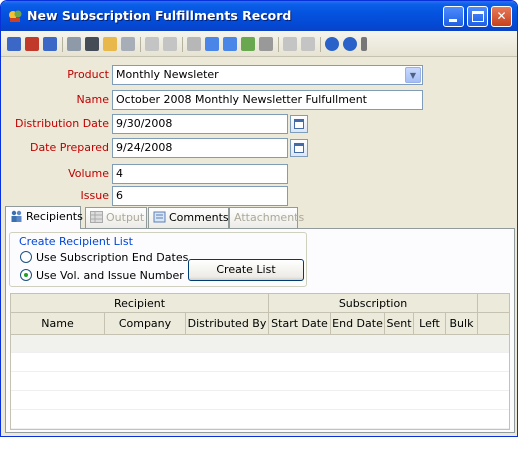 The width and height of the screenshot is (528, 455). What do you see at coordinates (140, 303) in the screenshot?
I see `group-header-recipient: Recipient` at bounding box center [140, 303].